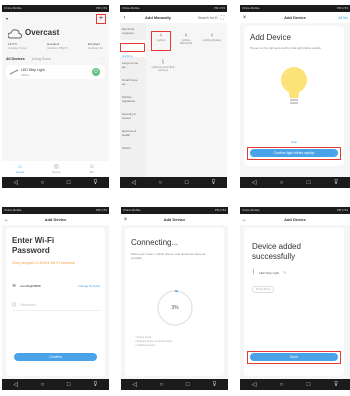 This screenshot has width=350, height=396. I want to click on add-manually-header: ‹ Add Manually Search for D ⛶, so click(173, 17).